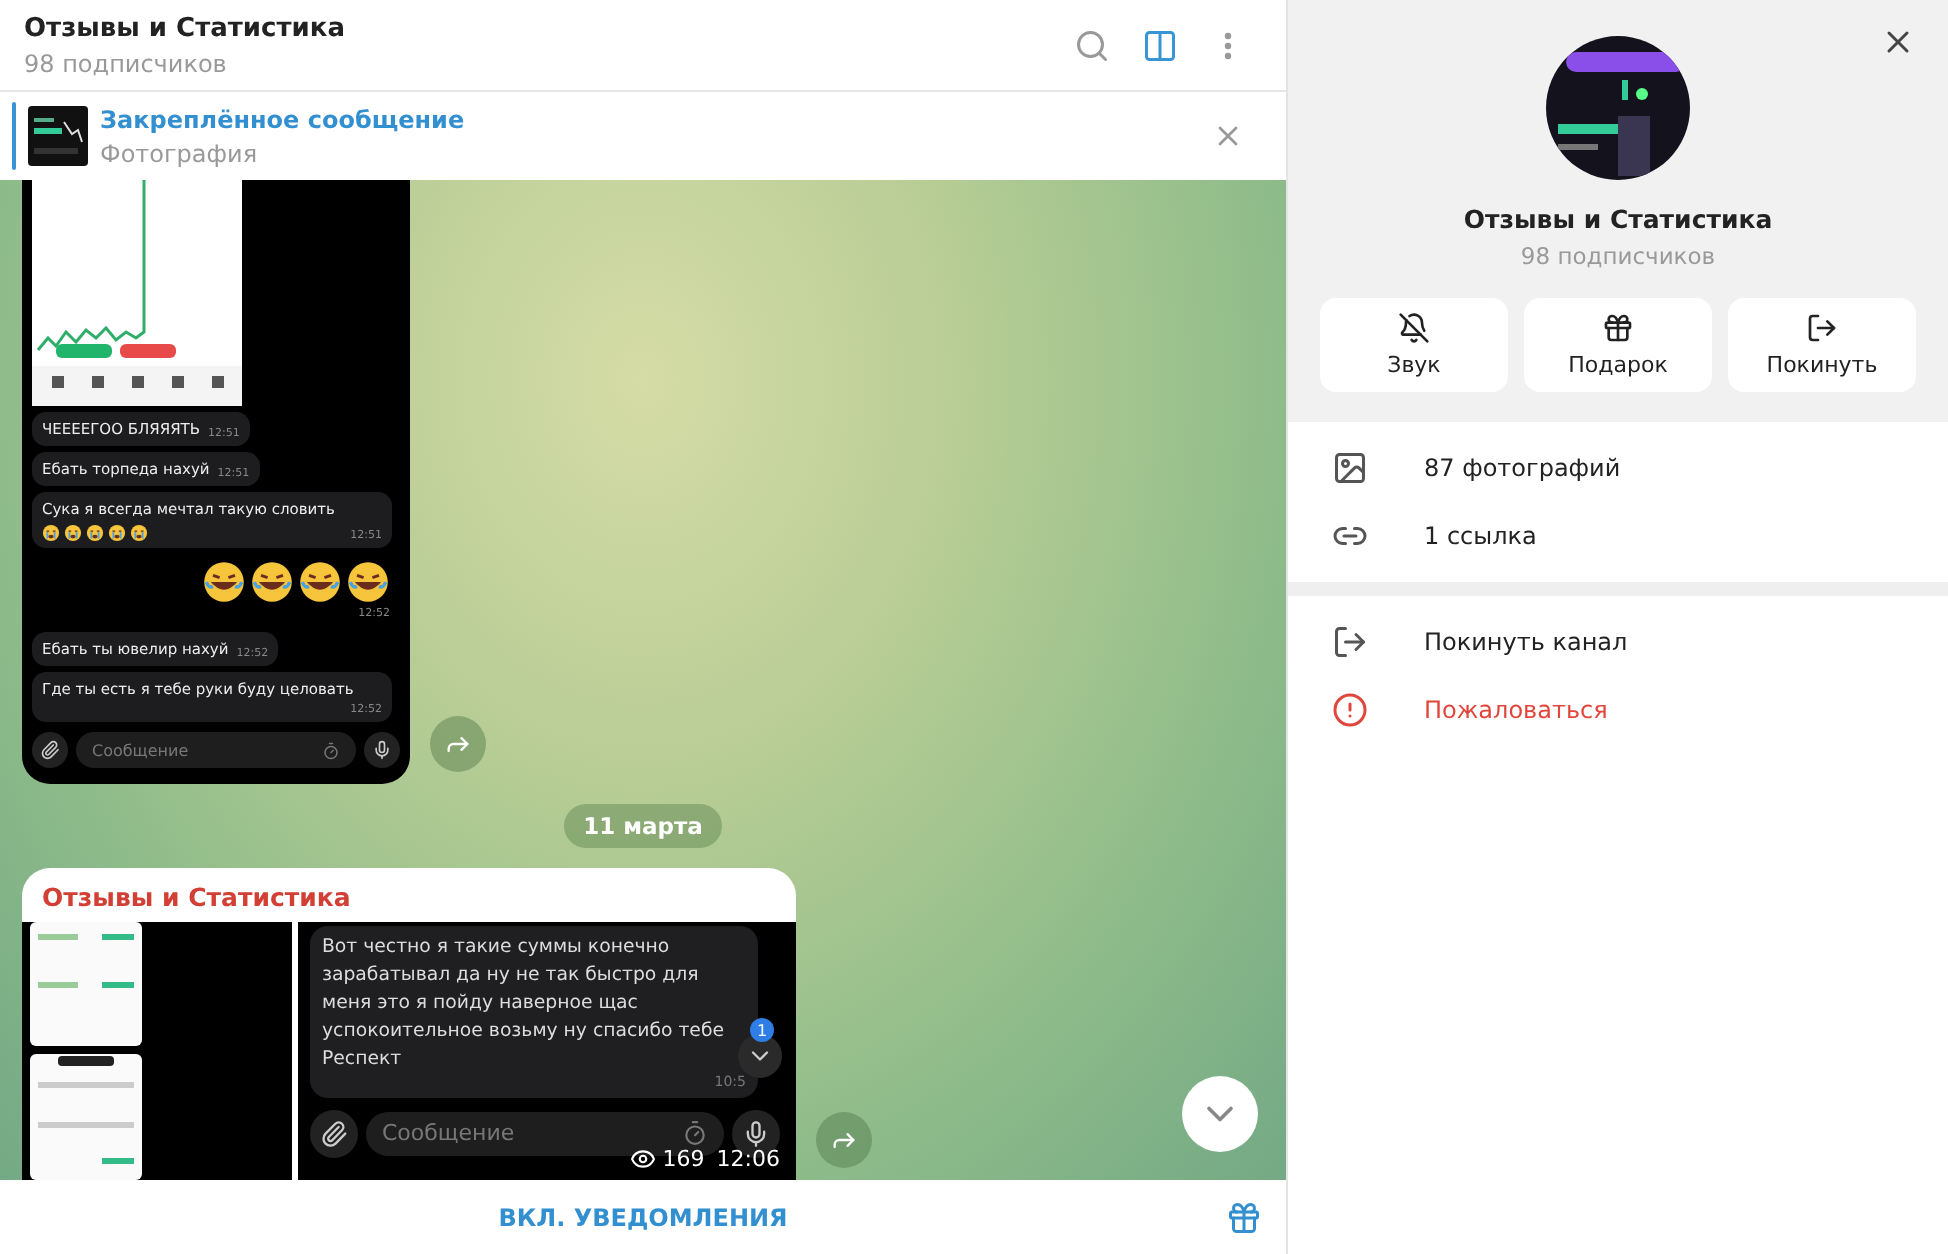  Describe the element at coordinates (1480, 536) in the screenshot. I see `info-item-label: 1 ссылка` at that location.